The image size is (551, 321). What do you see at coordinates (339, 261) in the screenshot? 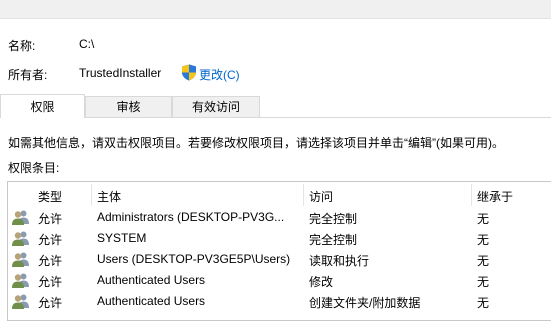
I see `entry-access: 读取和执行` at bounding box center [339, 261].